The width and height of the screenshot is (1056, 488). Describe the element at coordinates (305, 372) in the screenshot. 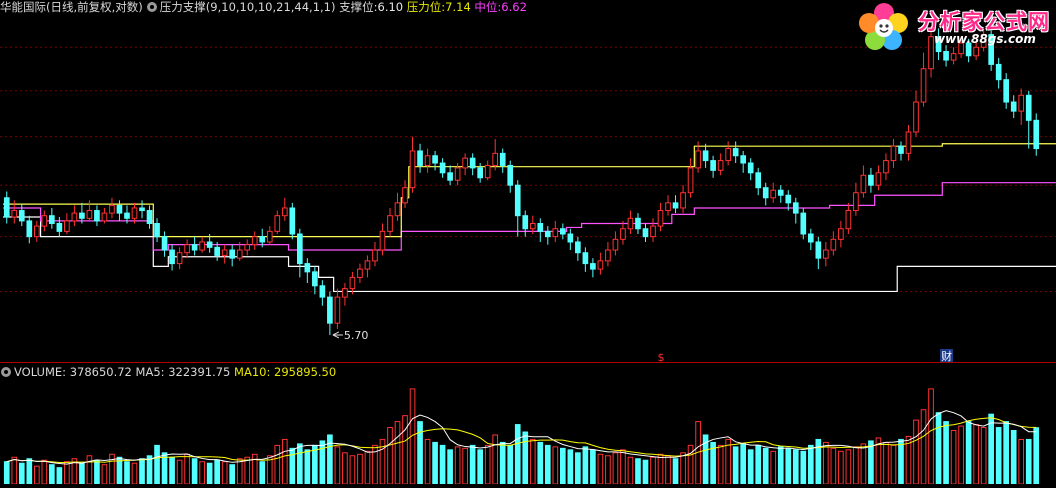

I see `ma10-value: 295895.50` at that location.